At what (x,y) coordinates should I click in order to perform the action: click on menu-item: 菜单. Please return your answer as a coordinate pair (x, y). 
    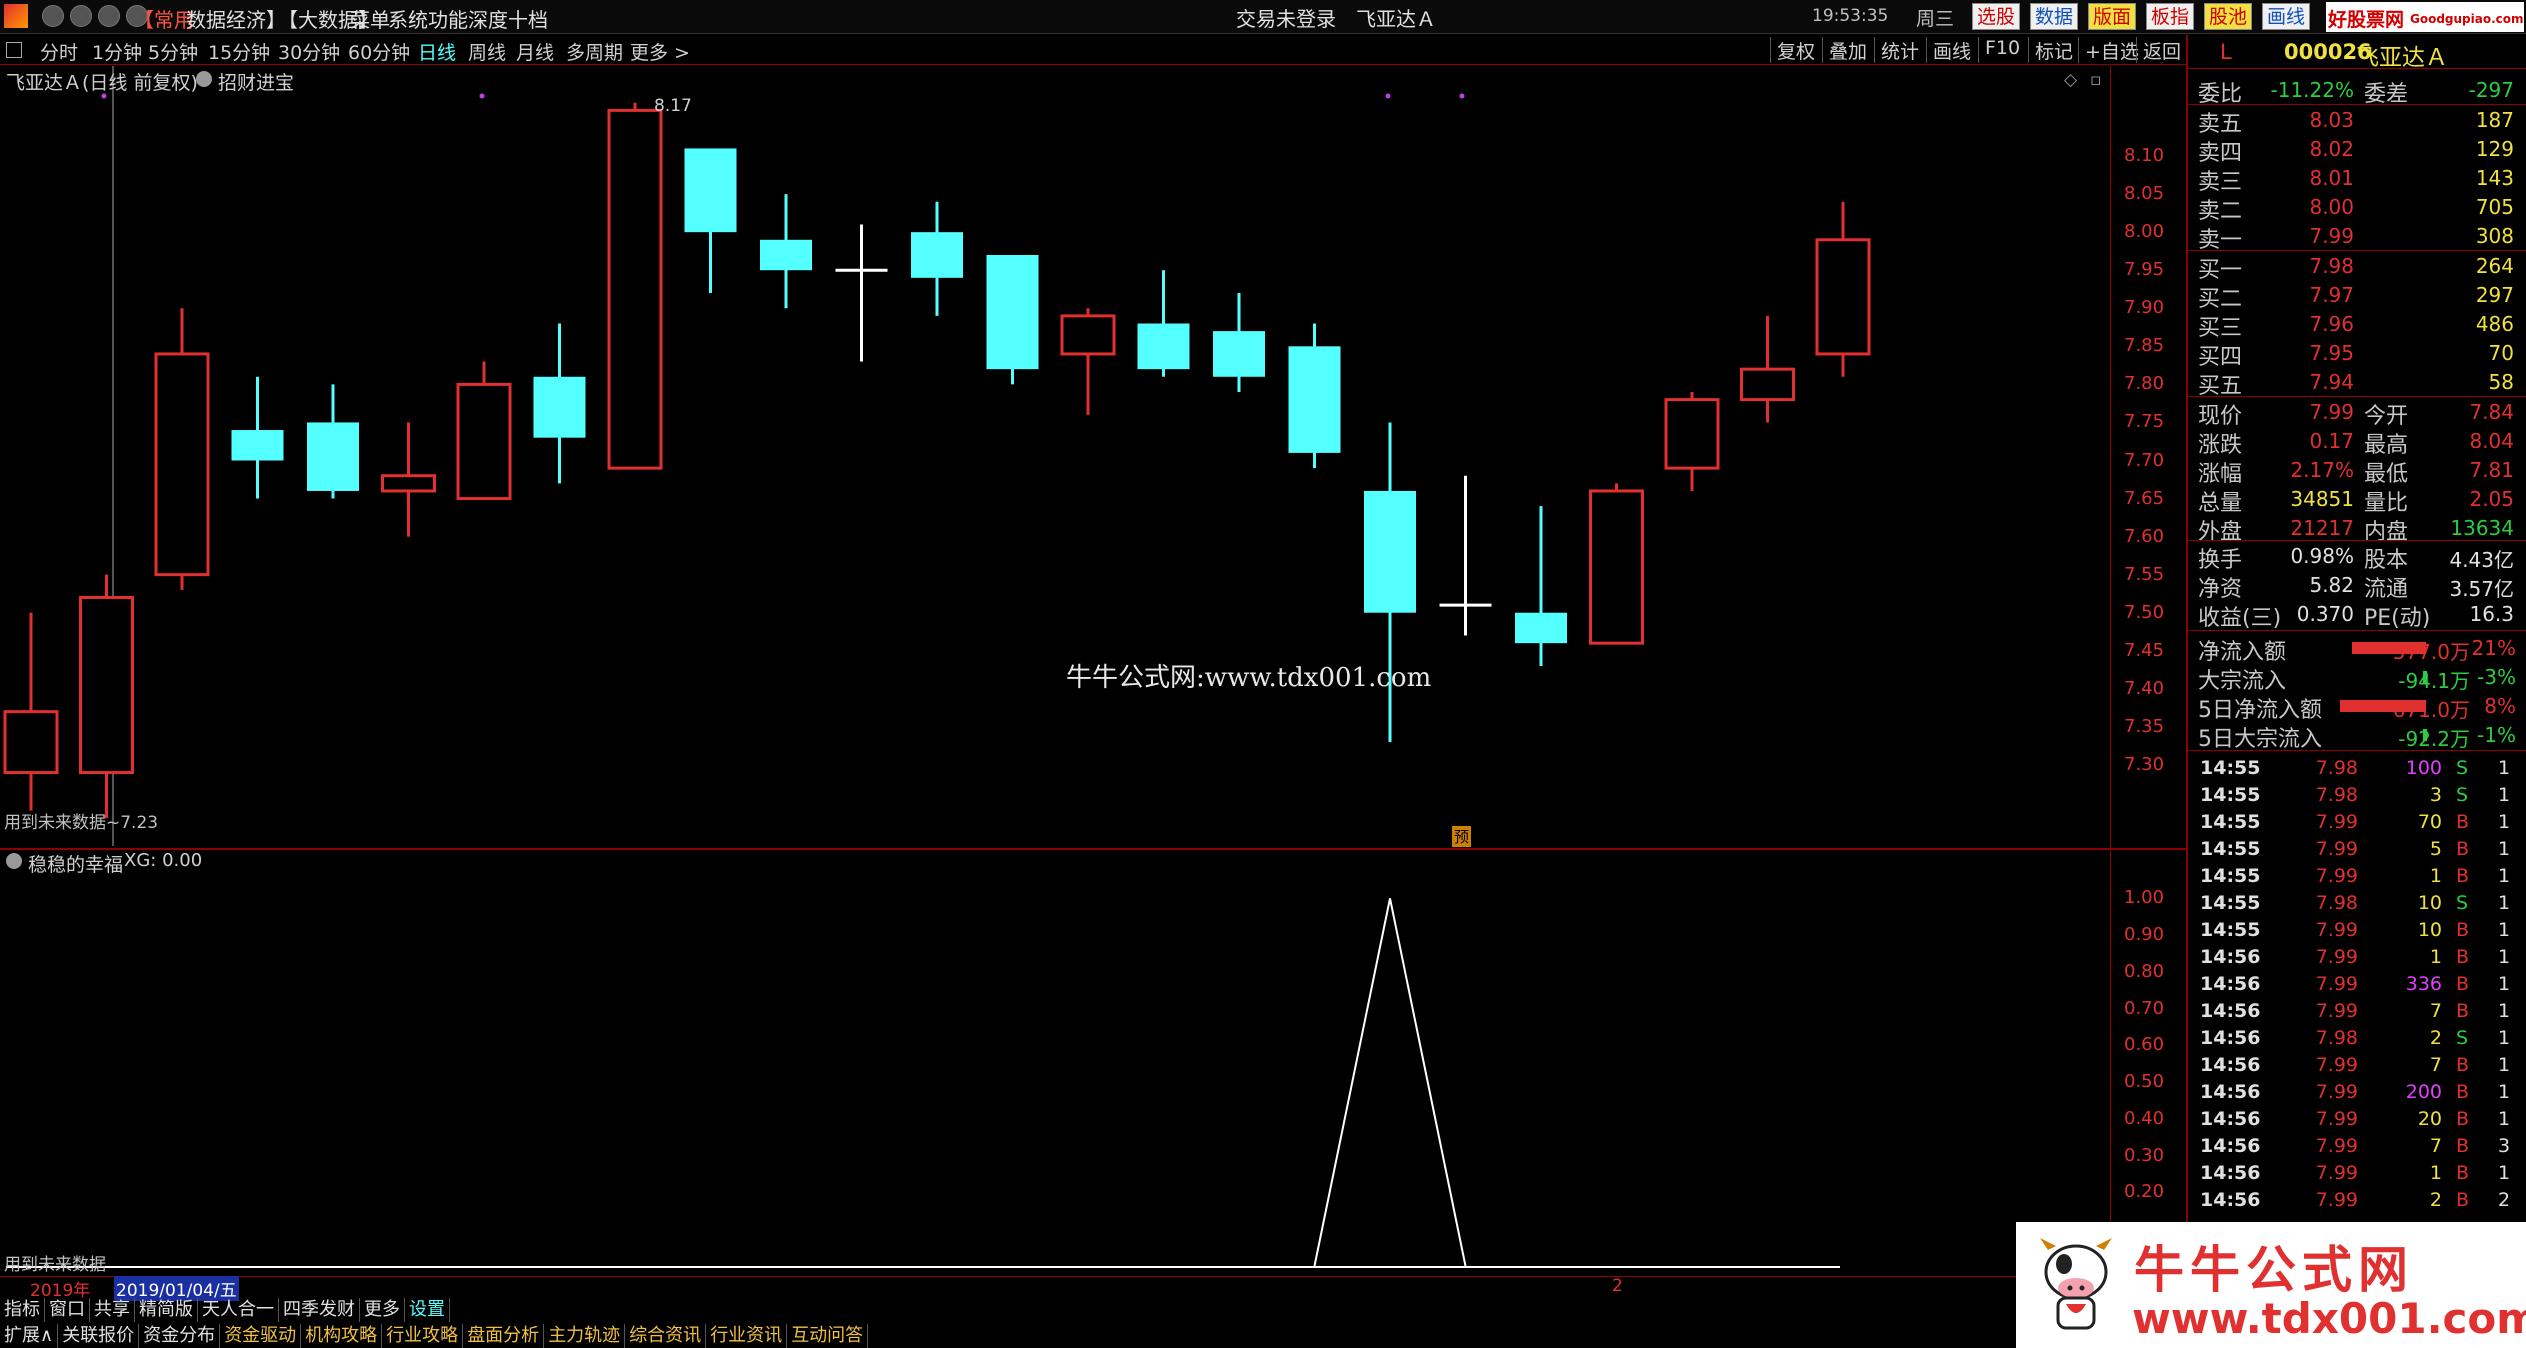
    Looking at the image, I should click on (370, 18).